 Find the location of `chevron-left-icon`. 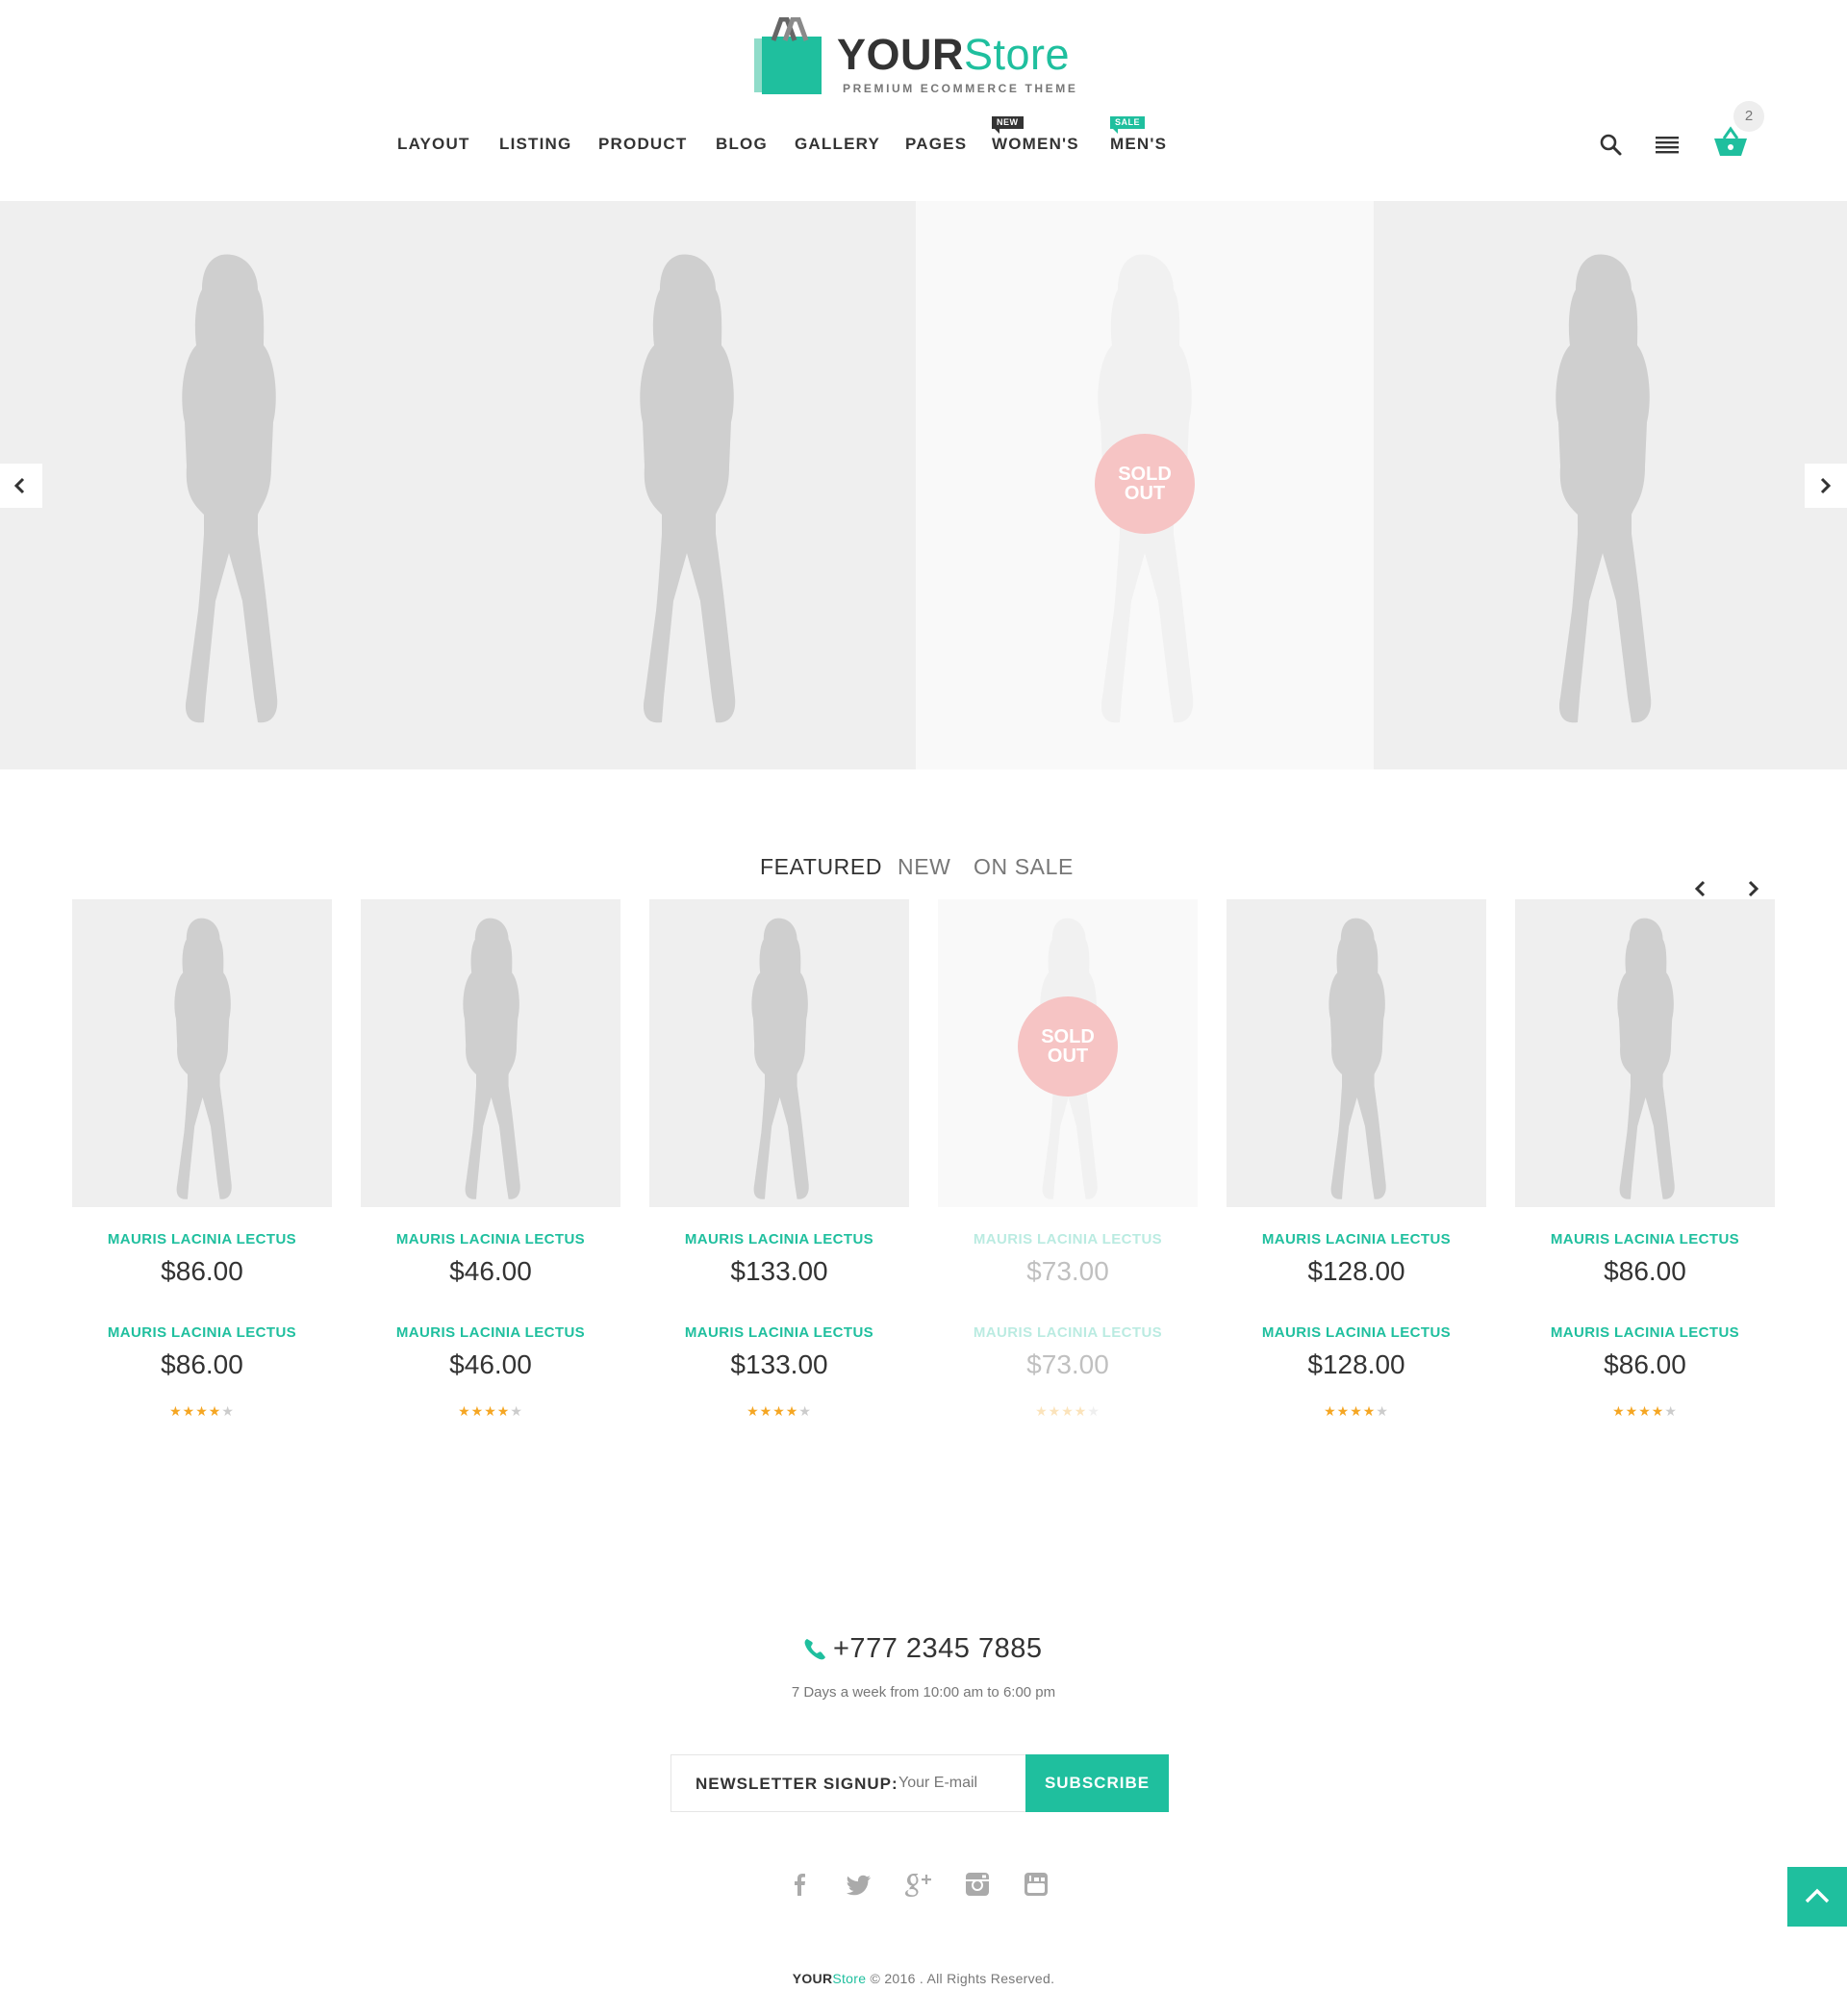

chevron-left-icon is located at coordinates (1700, 889).